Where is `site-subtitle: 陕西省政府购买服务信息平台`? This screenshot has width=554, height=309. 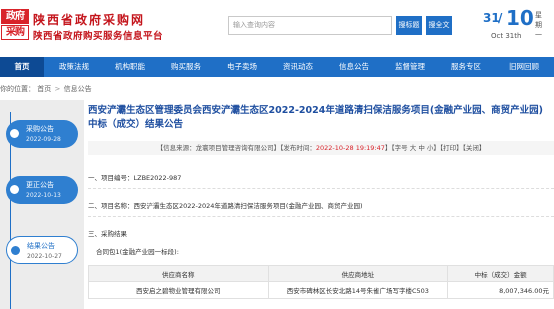
site-subtitle: 陕西省政府购买服务信息平台 is located at coordinates (98, 36).